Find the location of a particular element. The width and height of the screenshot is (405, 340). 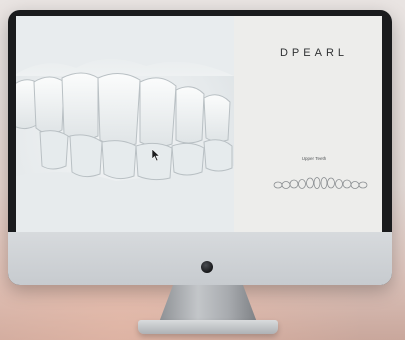

monitor-logo-dot is located at coordinates (207, 267).